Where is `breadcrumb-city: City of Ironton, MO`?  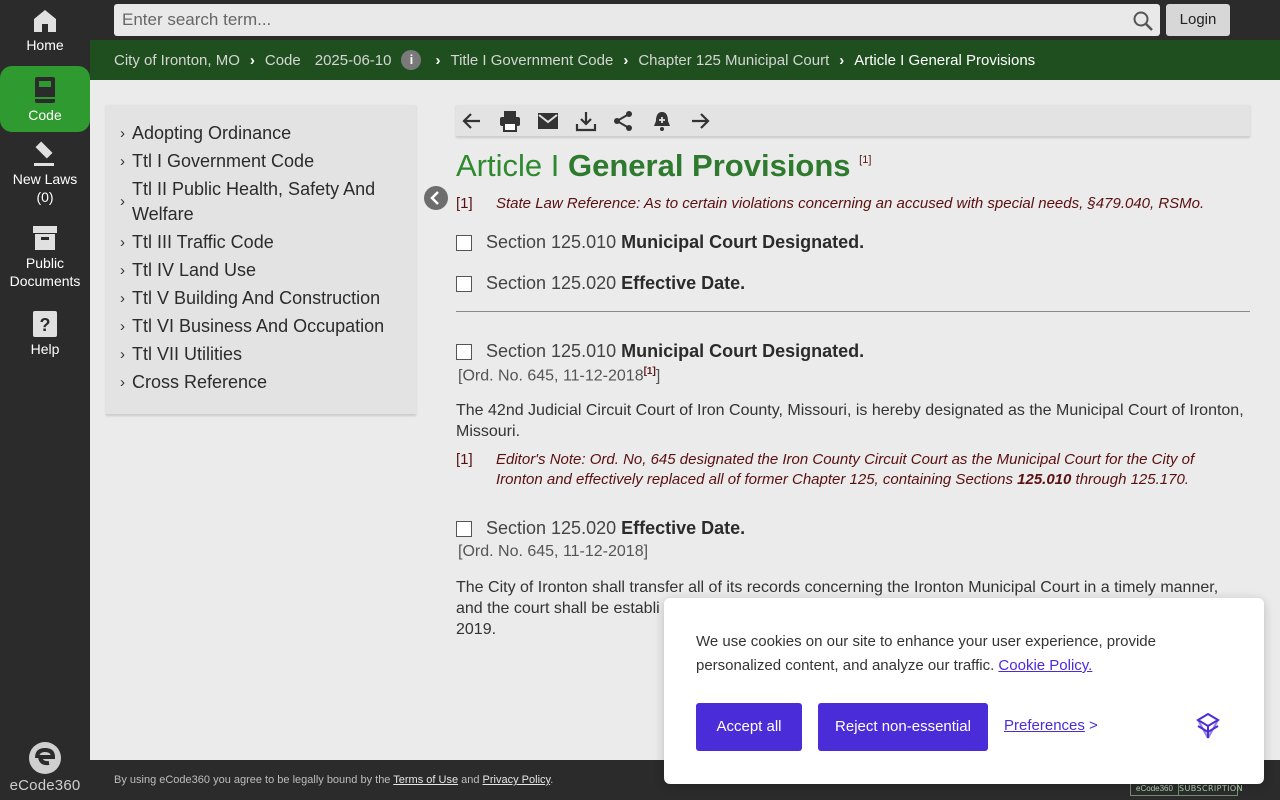
breadcrumb-city: City of Ironton, MO is located at coordinates (177, 60).